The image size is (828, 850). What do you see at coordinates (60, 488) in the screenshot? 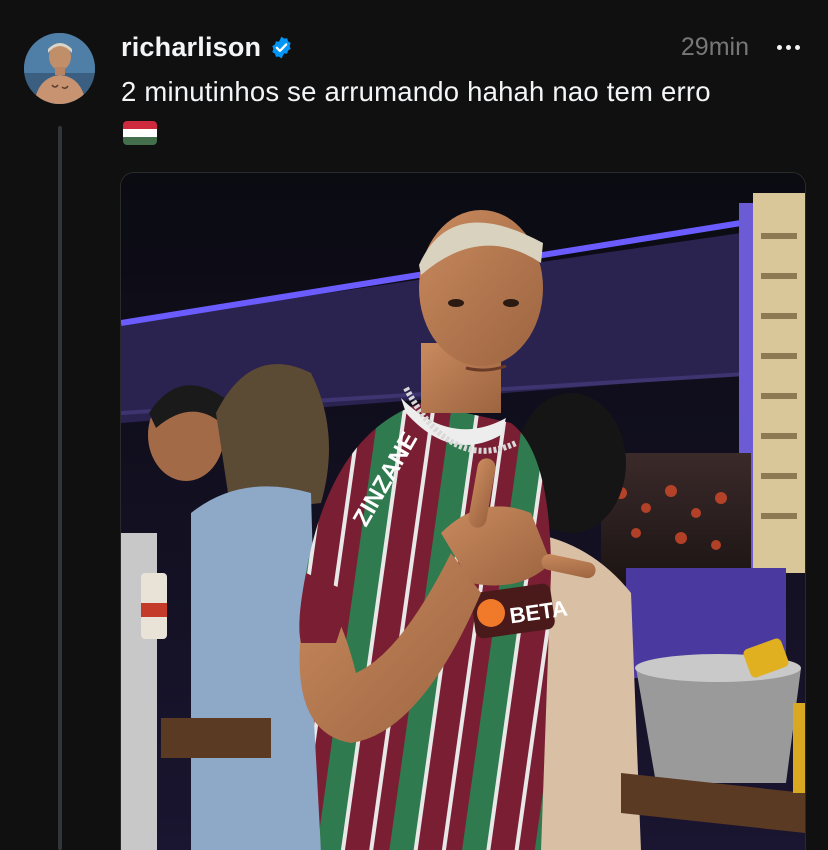
I see `thread-line` at bounding box center [60, 488].